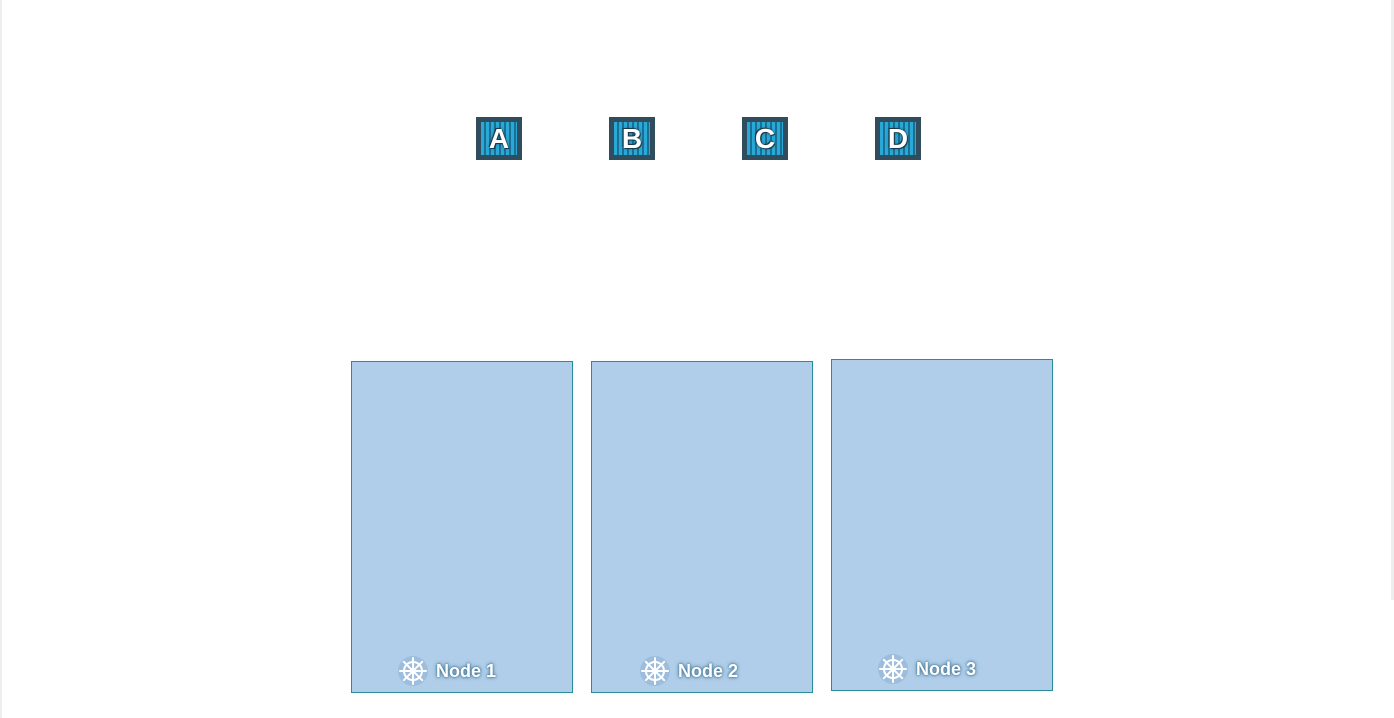  I want to click on node-name: Node 2, so click(708, 670).